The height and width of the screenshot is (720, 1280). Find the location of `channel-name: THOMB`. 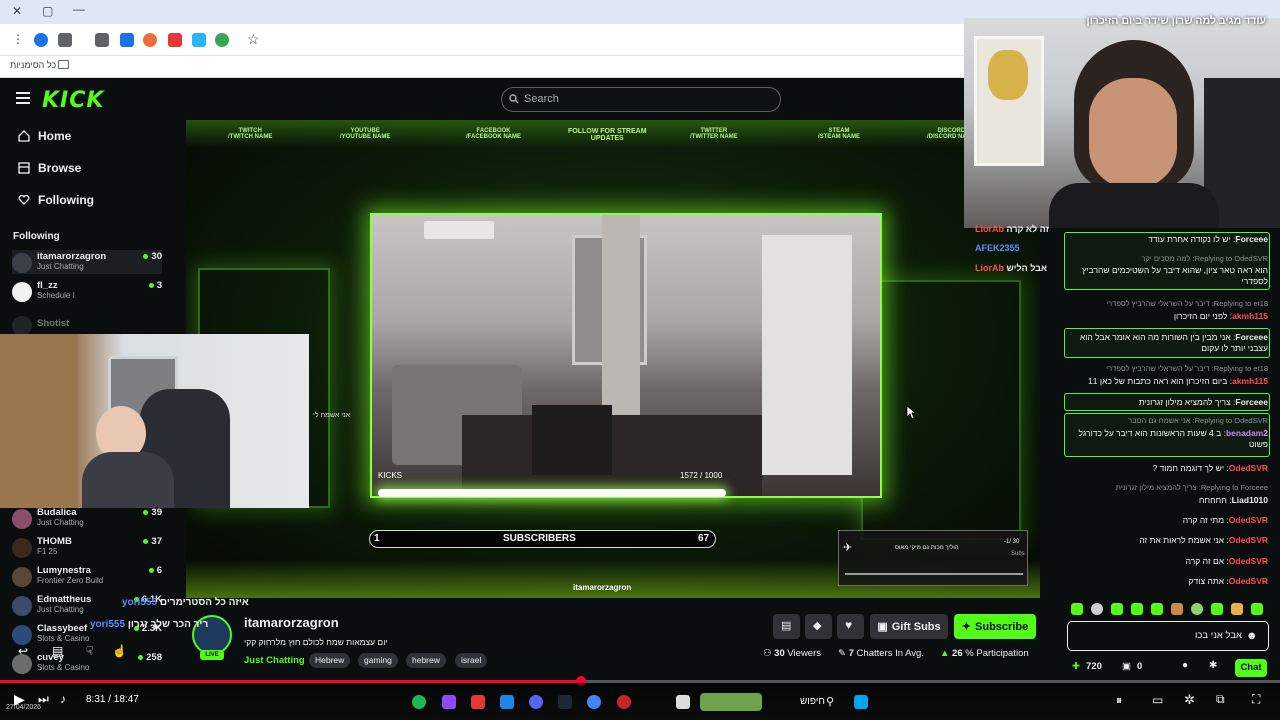

channel-name: THOMB is located at coordinates (54, 541).